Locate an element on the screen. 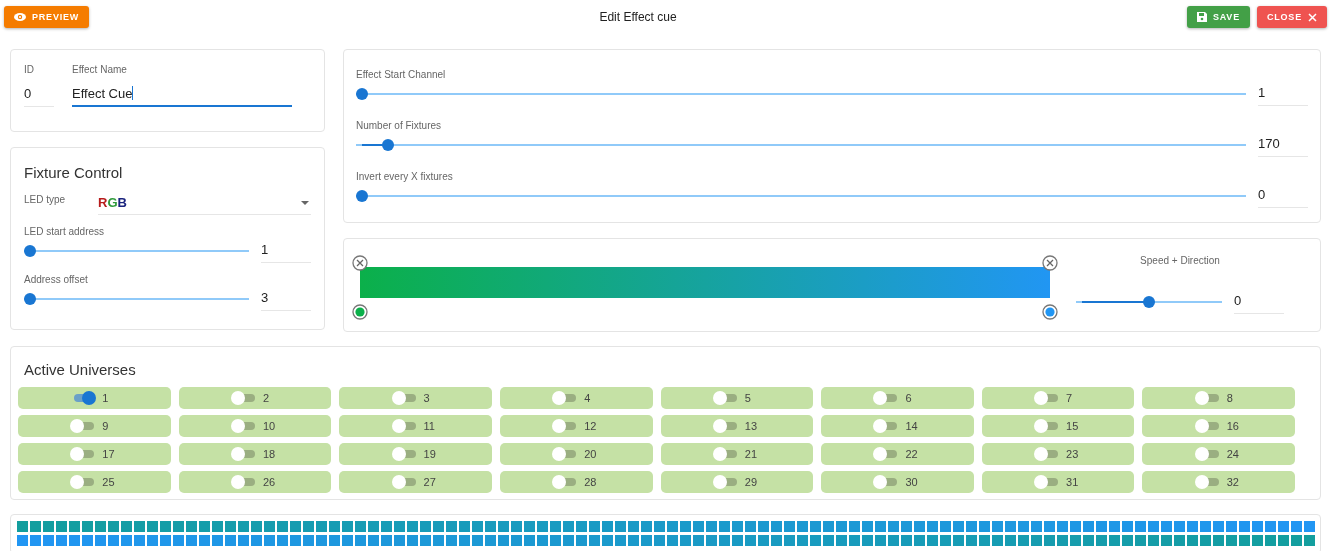 This screenshot has width=1331, height=551. dropdown-caret-icon is located at coordinates (305, 202).